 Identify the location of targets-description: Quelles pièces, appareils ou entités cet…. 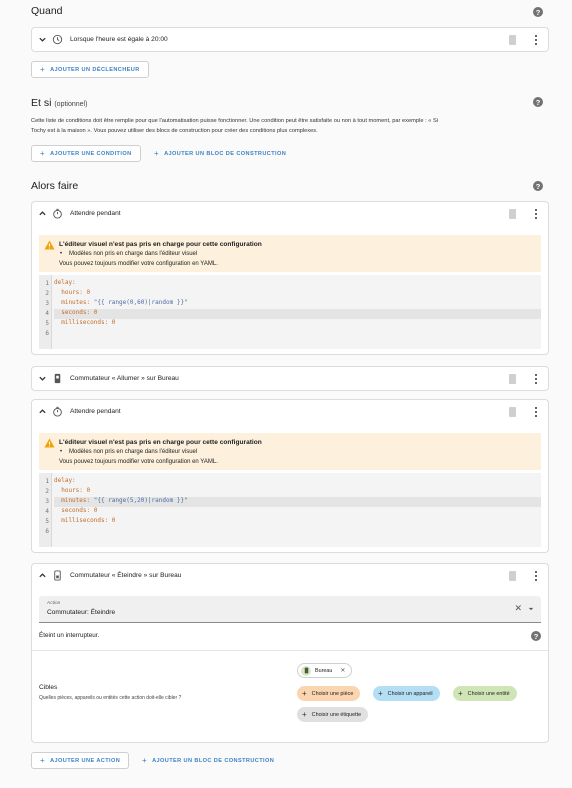
(110, 698).